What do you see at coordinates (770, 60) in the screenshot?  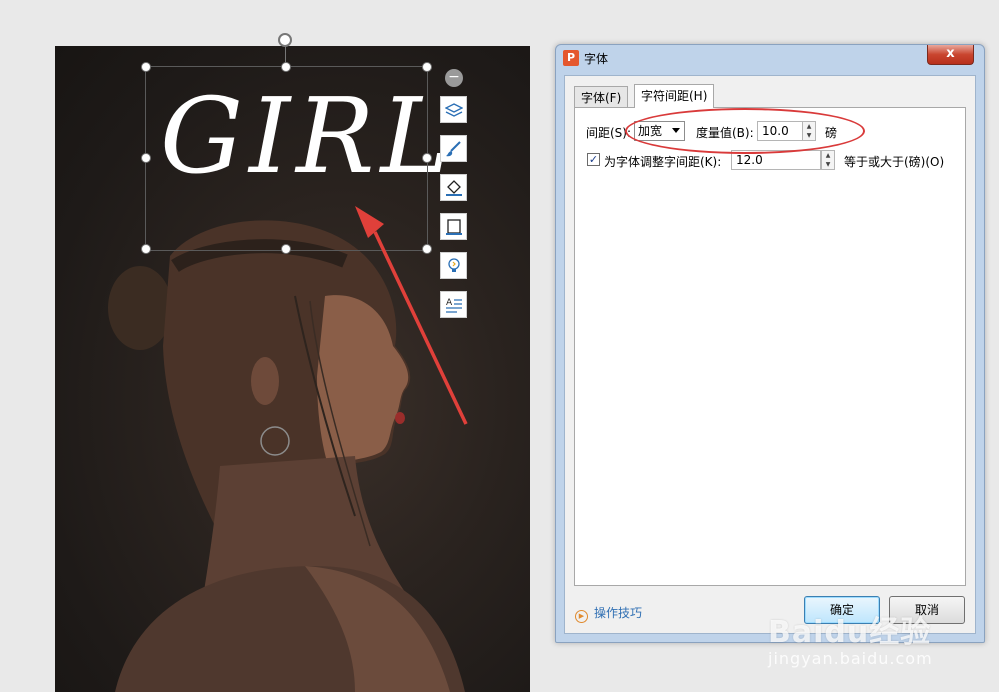 I see `dialog-titlebar: P 字体 x` at bounding box center [770, 60].